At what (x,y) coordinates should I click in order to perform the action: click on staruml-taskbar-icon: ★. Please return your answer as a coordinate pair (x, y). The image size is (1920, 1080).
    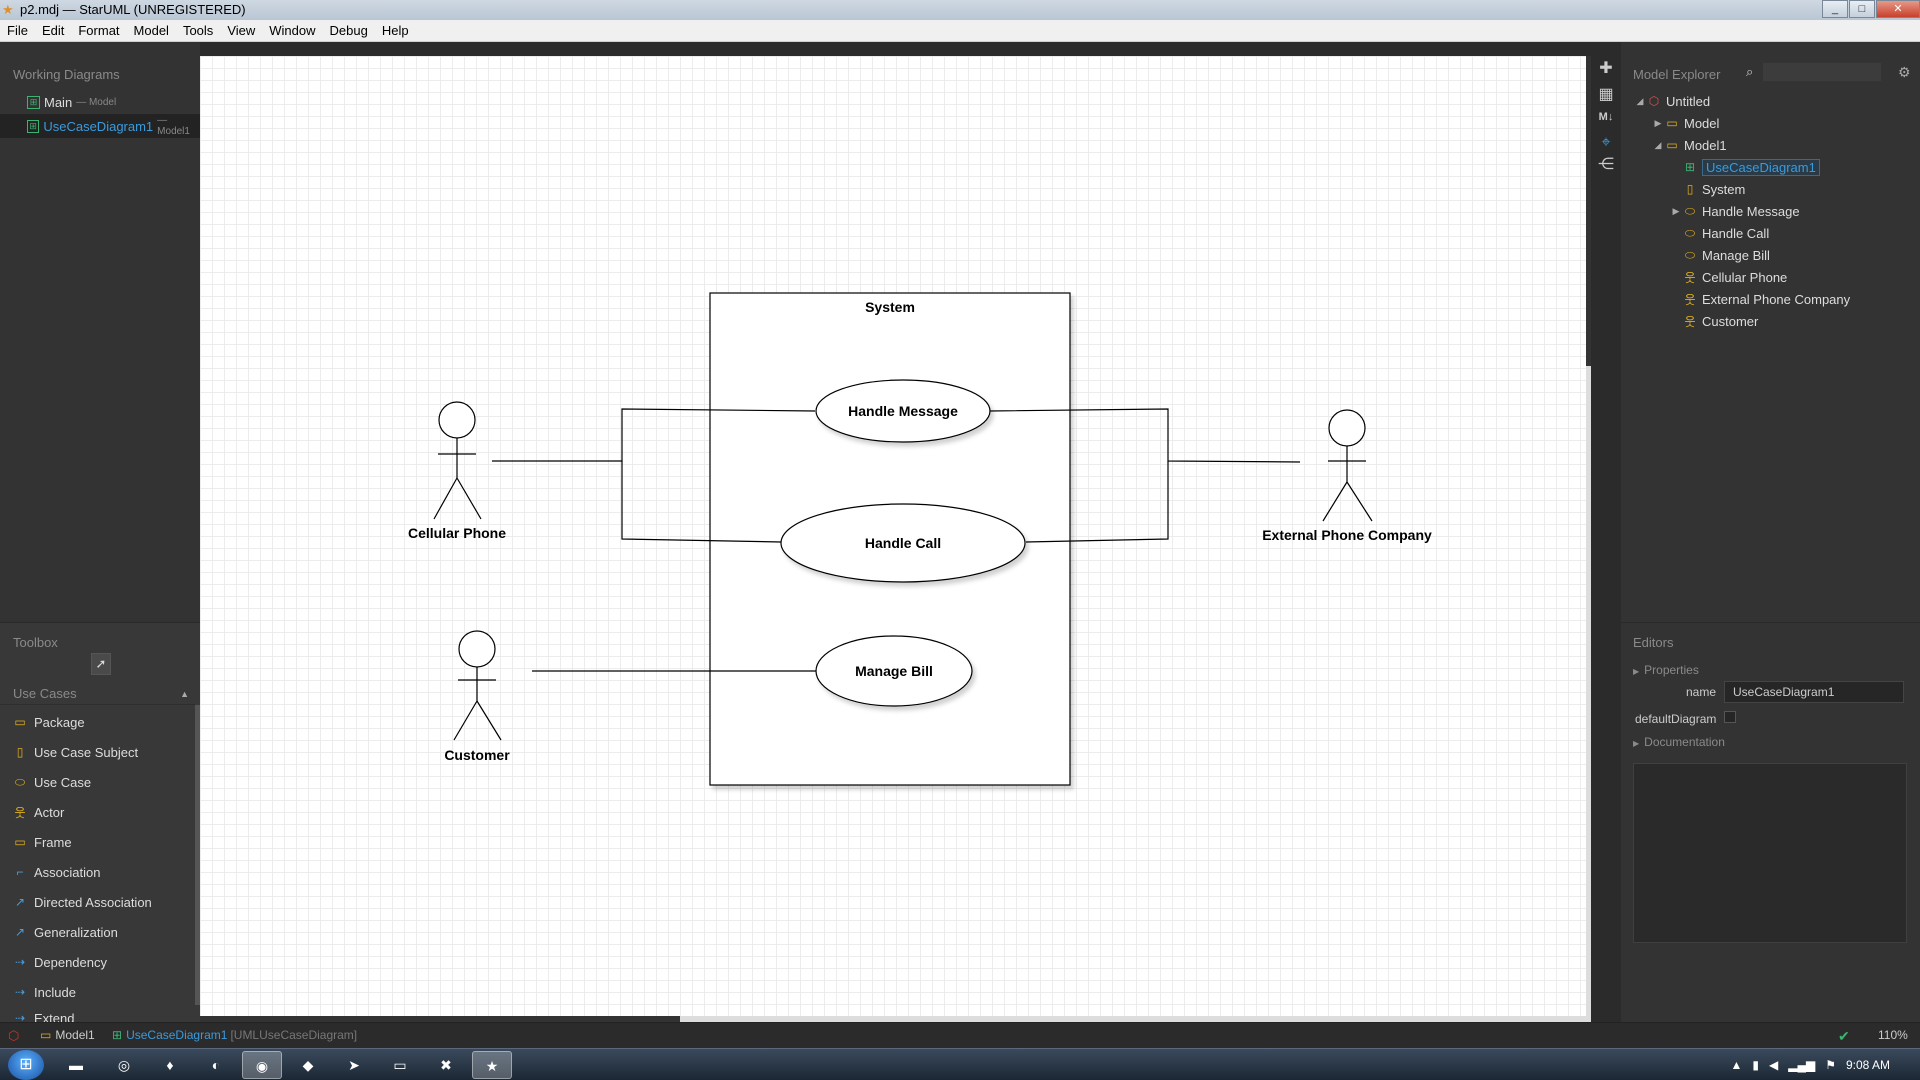
    Looking at the image, I should click on (492, 1065).